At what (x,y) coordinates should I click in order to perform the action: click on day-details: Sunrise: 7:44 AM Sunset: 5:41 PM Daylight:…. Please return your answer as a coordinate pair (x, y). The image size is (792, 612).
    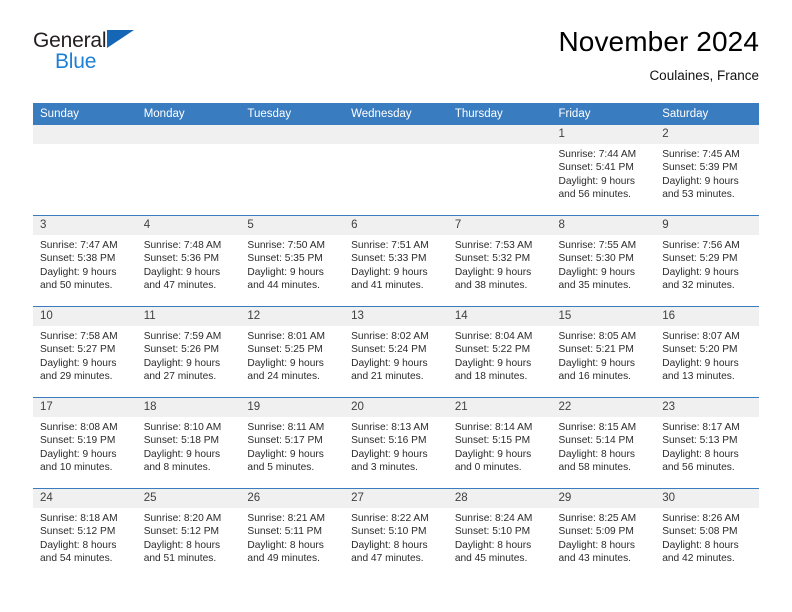
    Looking at the image, I should click on (604, 173).